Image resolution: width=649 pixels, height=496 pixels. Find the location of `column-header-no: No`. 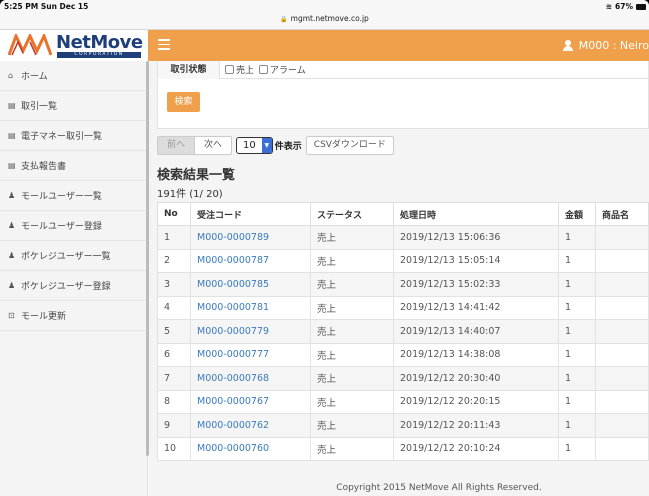

column-header-no: No is located at coordinates (174, 214).